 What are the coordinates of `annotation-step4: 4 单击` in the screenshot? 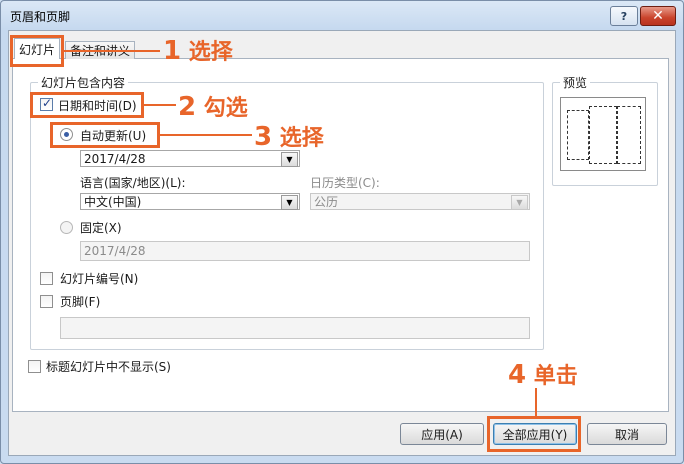 It's located at (543, 374).